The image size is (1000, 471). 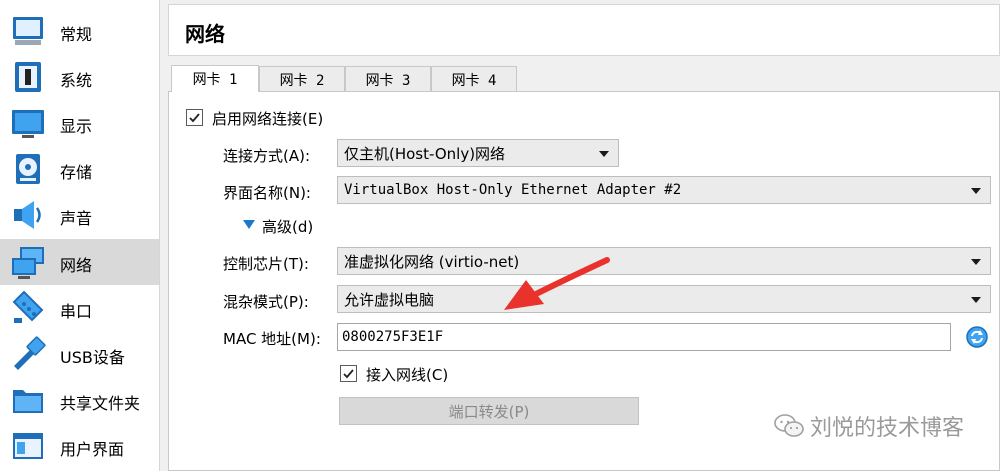 What do you see at coordinates (215, 78) in the screenshot?
I see `tab-adapter-1: 网卡 1` at bounding box center [215, 78].